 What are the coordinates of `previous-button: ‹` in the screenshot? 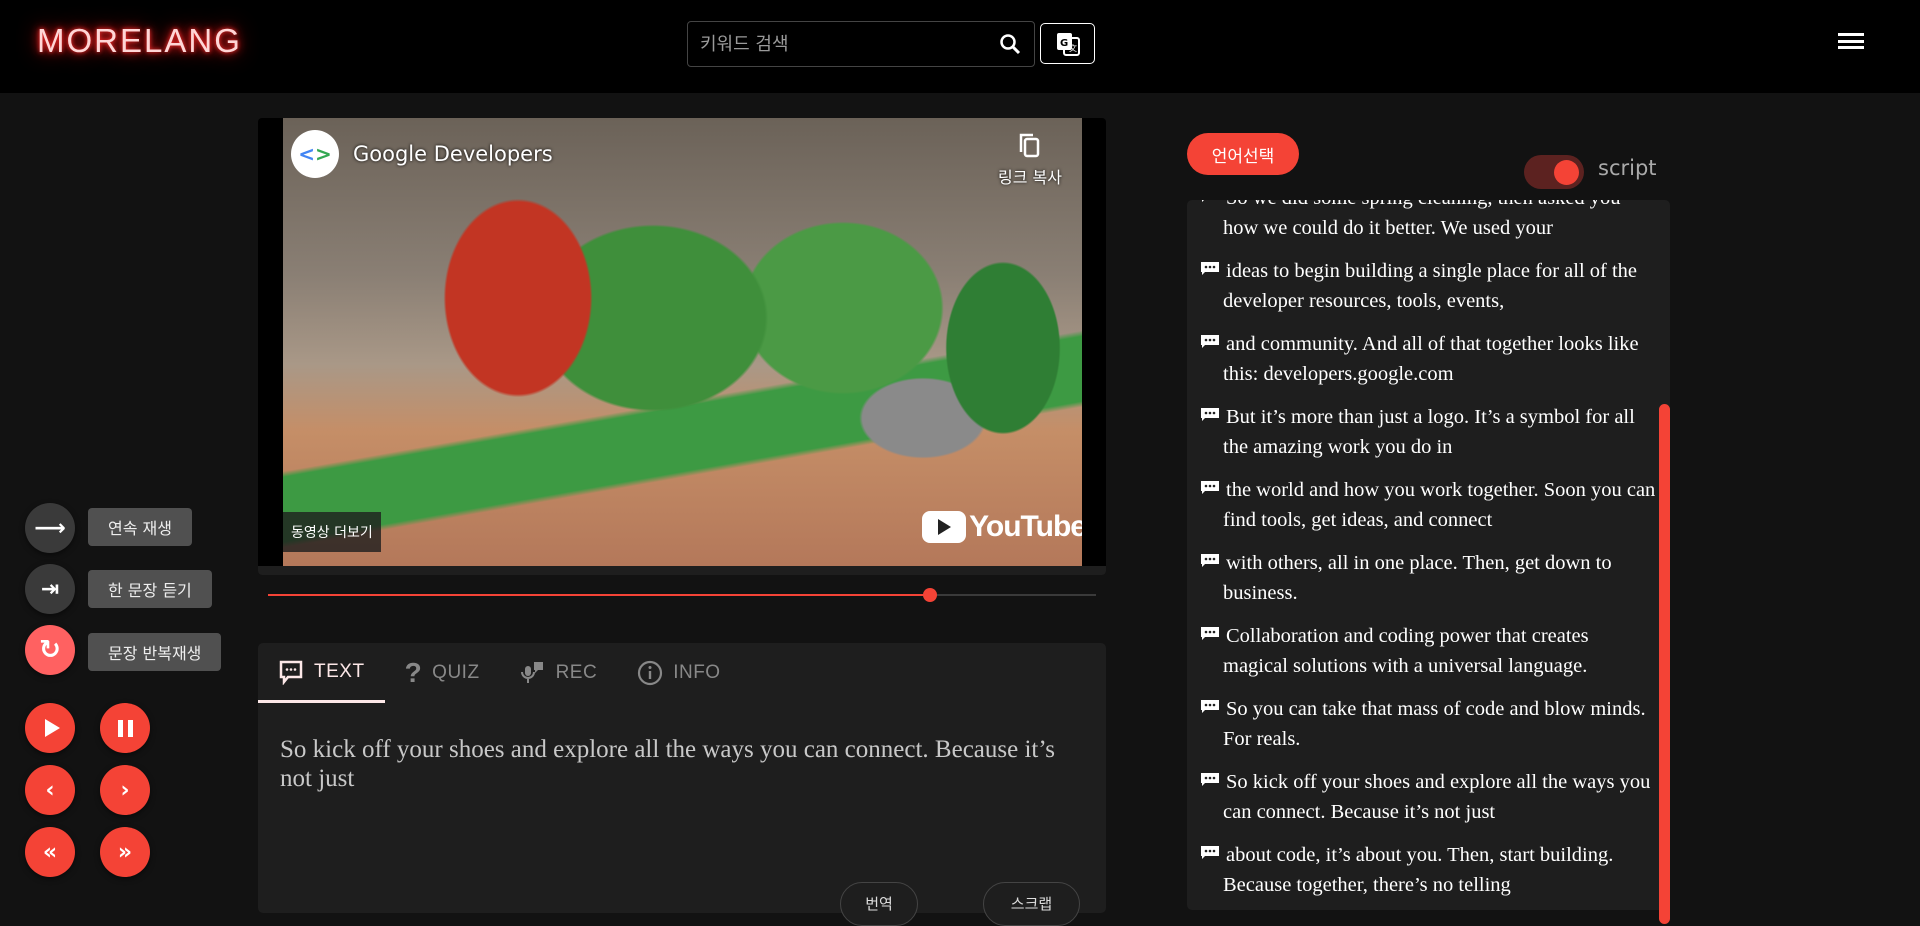 It's located at (50, 790).